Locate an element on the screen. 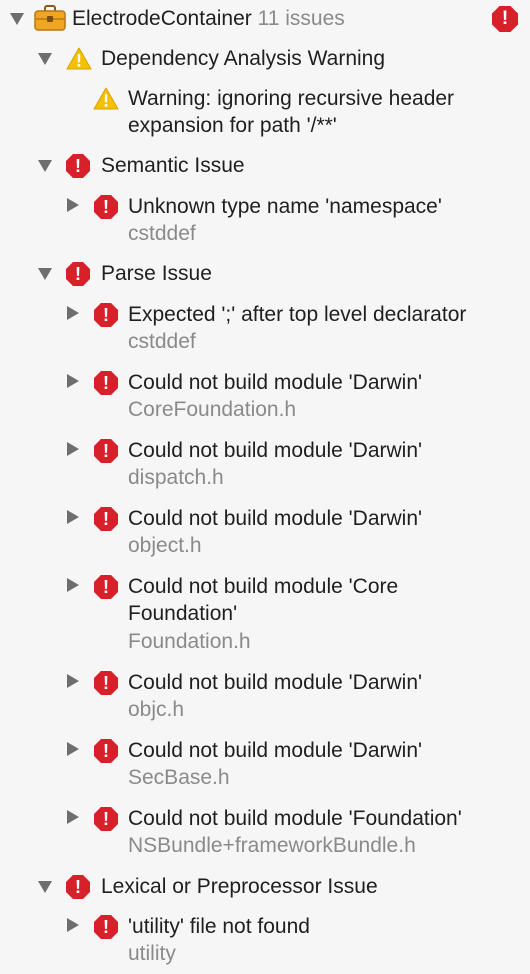 The image size is (530, 974). project-row: ElectrodeContainer 11 issues ! is located at coordinates (265, 18).